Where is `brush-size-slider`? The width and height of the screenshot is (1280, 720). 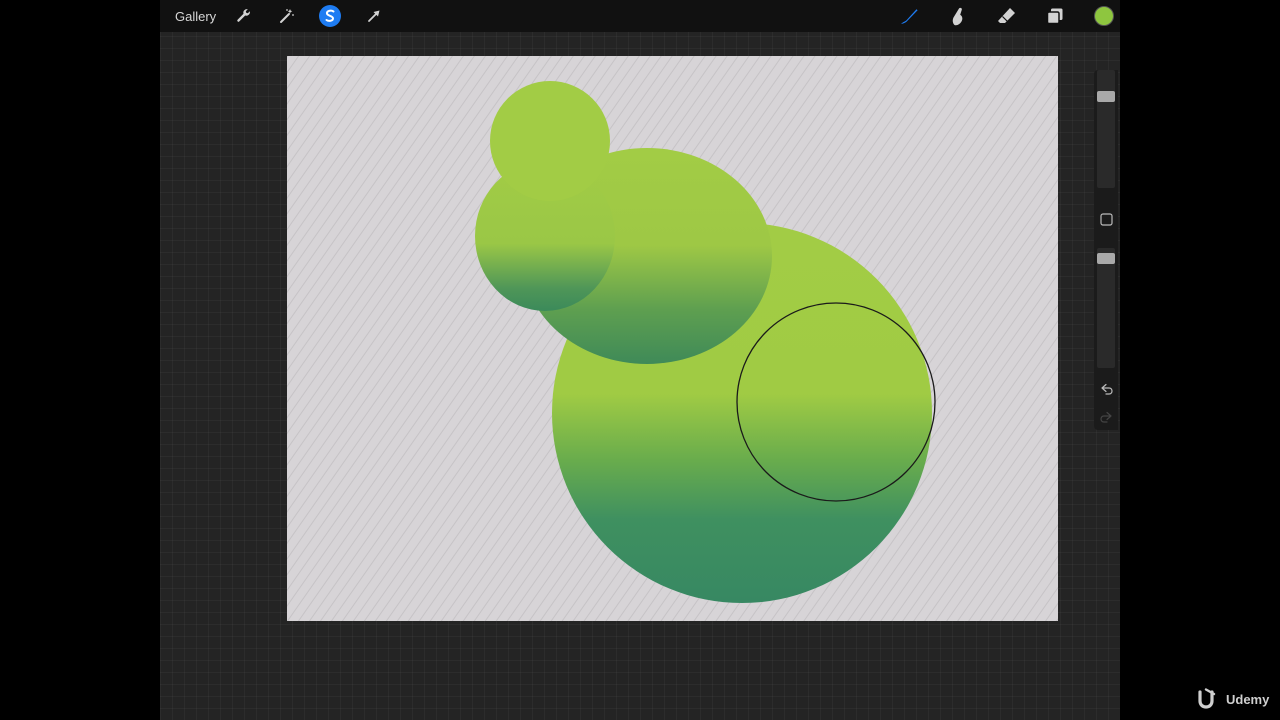
brush-size-slider is located at coordinates (1106, 129).